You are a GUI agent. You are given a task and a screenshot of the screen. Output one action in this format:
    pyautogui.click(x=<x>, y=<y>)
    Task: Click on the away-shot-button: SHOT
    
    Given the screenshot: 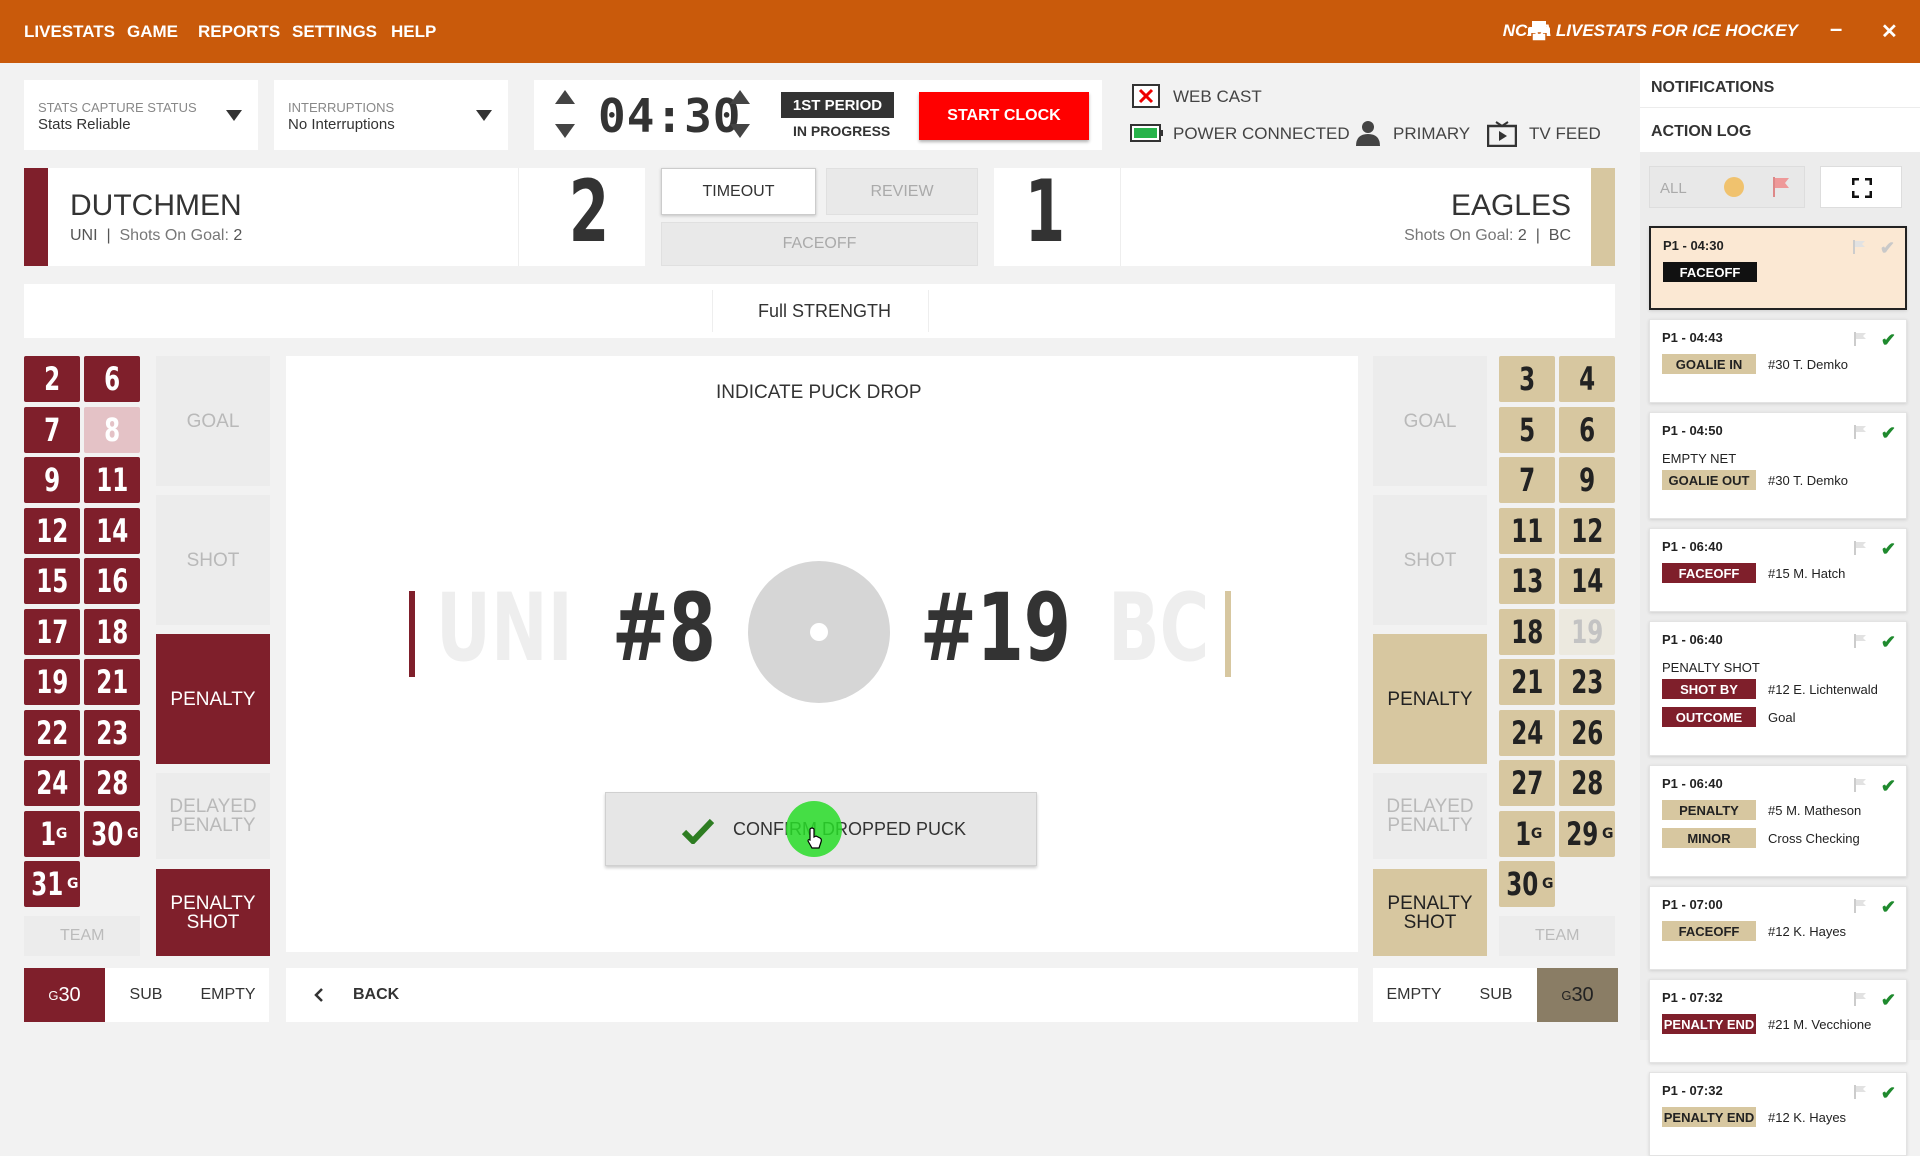 What is the action you would take?
    pyautogui.click(x=1430, y=560)
    